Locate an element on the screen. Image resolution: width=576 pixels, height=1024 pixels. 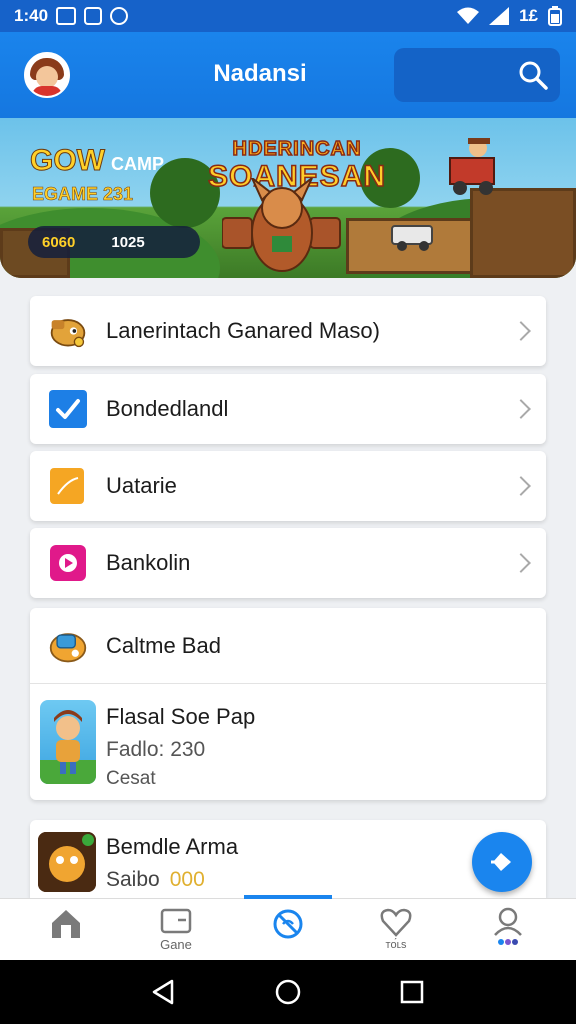
game-list-item: Flasal Soe Pap Fadlo: 230 Cesat is located at coordinates (288, 742).